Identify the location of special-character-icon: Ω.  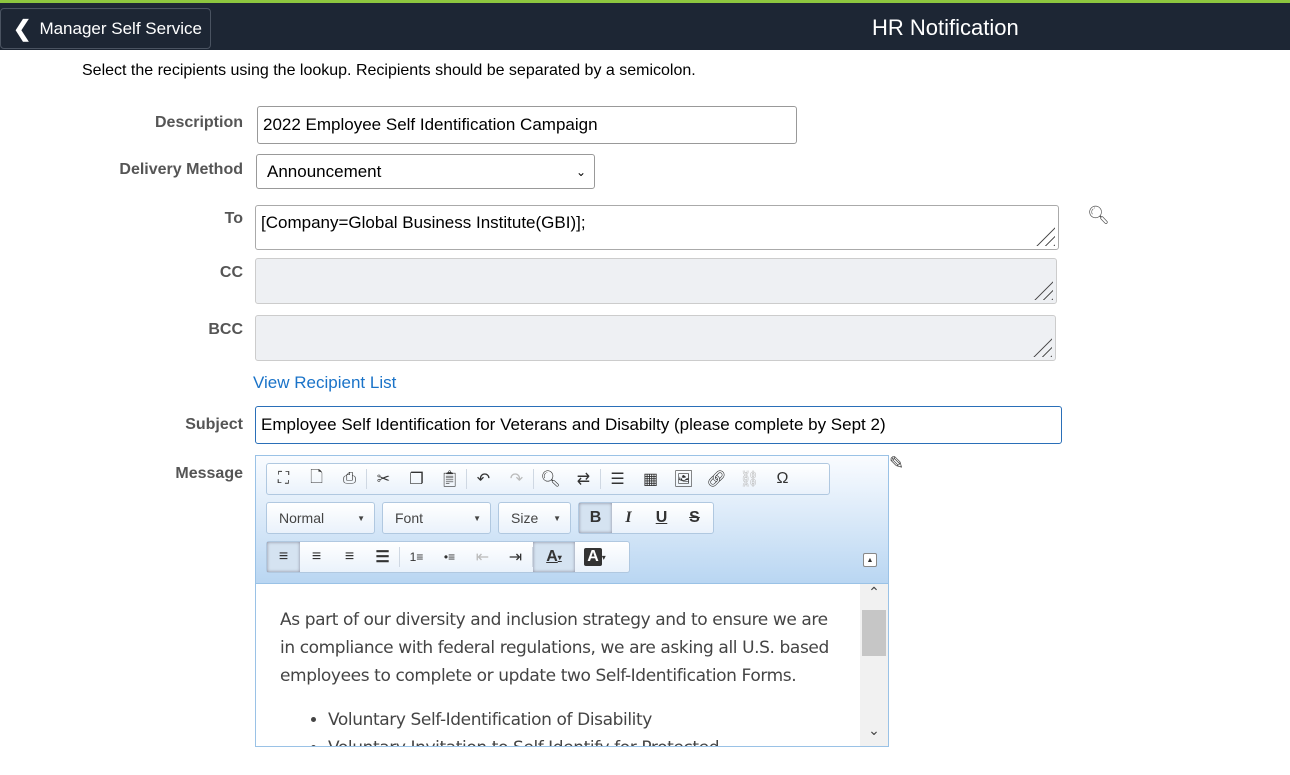
(782, 479).